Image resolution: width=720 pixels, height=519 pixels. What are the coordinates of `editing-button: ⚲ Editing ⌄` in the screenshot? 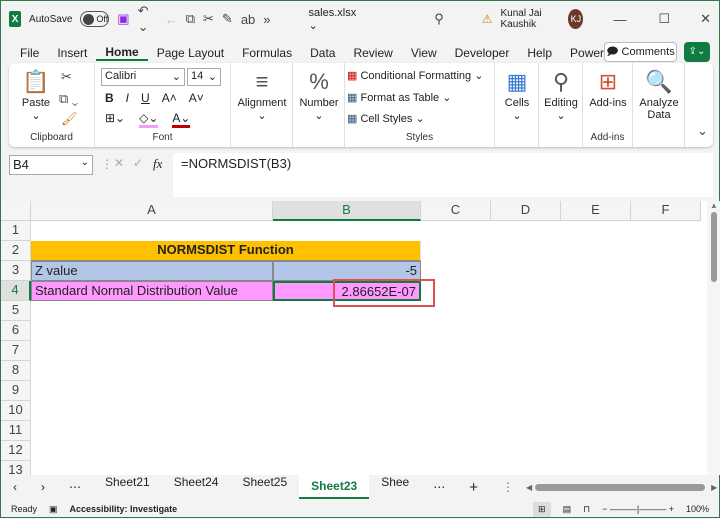 It's located at (561, 105).